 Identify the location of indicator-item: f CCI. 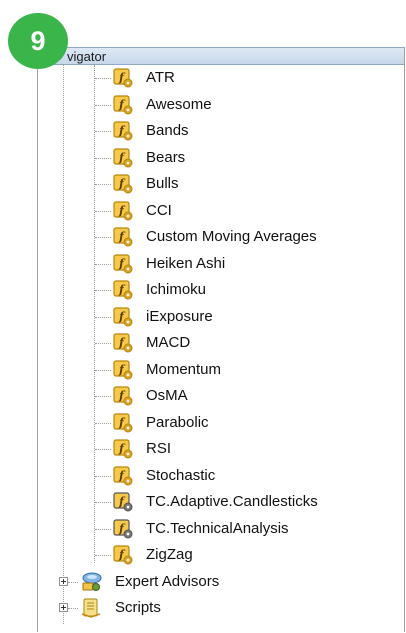
(221, 211).